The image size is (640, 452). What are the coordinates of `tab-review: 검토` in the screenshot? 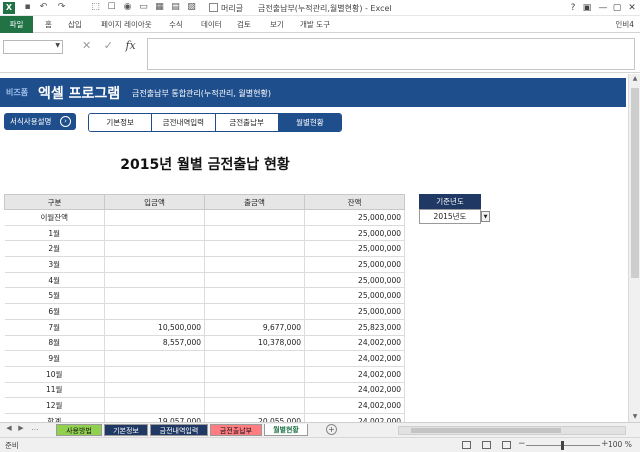 It's located at (244, 24).